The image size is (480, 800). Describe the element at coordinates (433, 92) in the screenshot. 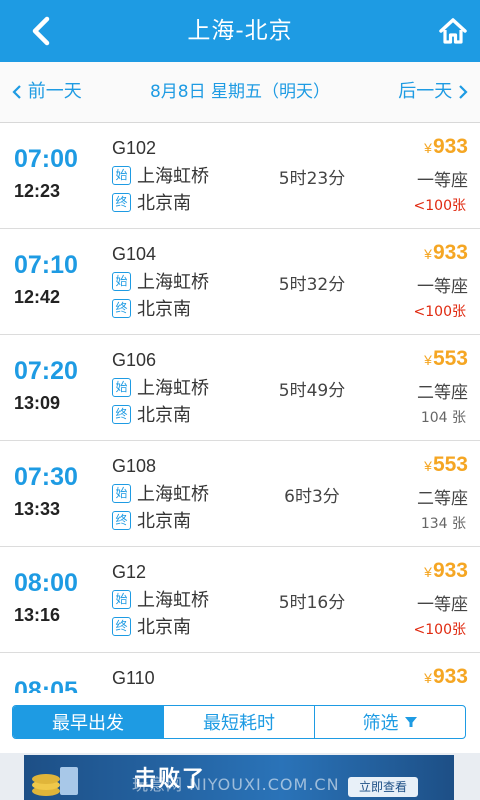

I see `next-day-button: 后一天` at that location.